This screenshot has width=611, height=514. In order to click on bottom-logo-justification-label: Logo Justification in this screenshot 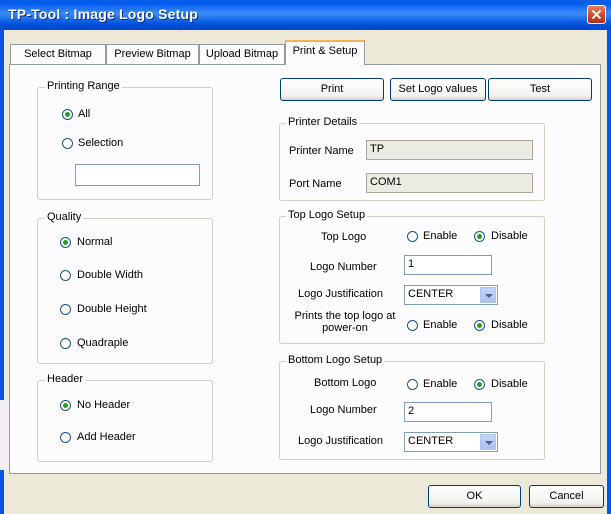, I will do `click(340, 441)`.